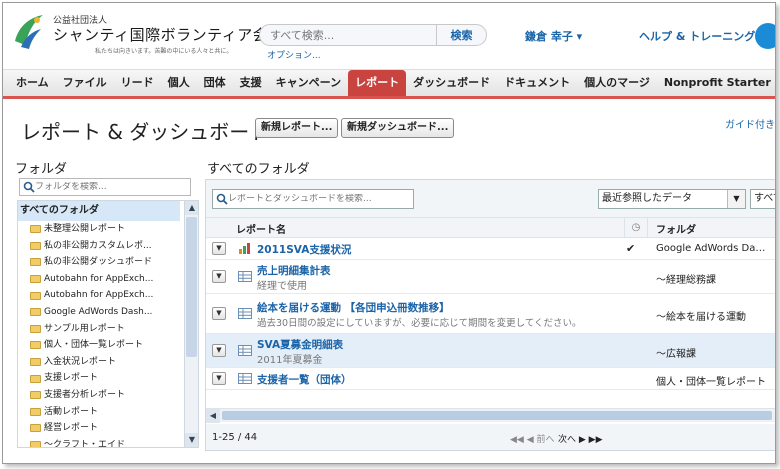 The image size is (780, 469). Describe the element at coordinates (490, 228) in the screenshot. I see `list-column-header: レポート名 ◷ フォルダ` at that location.